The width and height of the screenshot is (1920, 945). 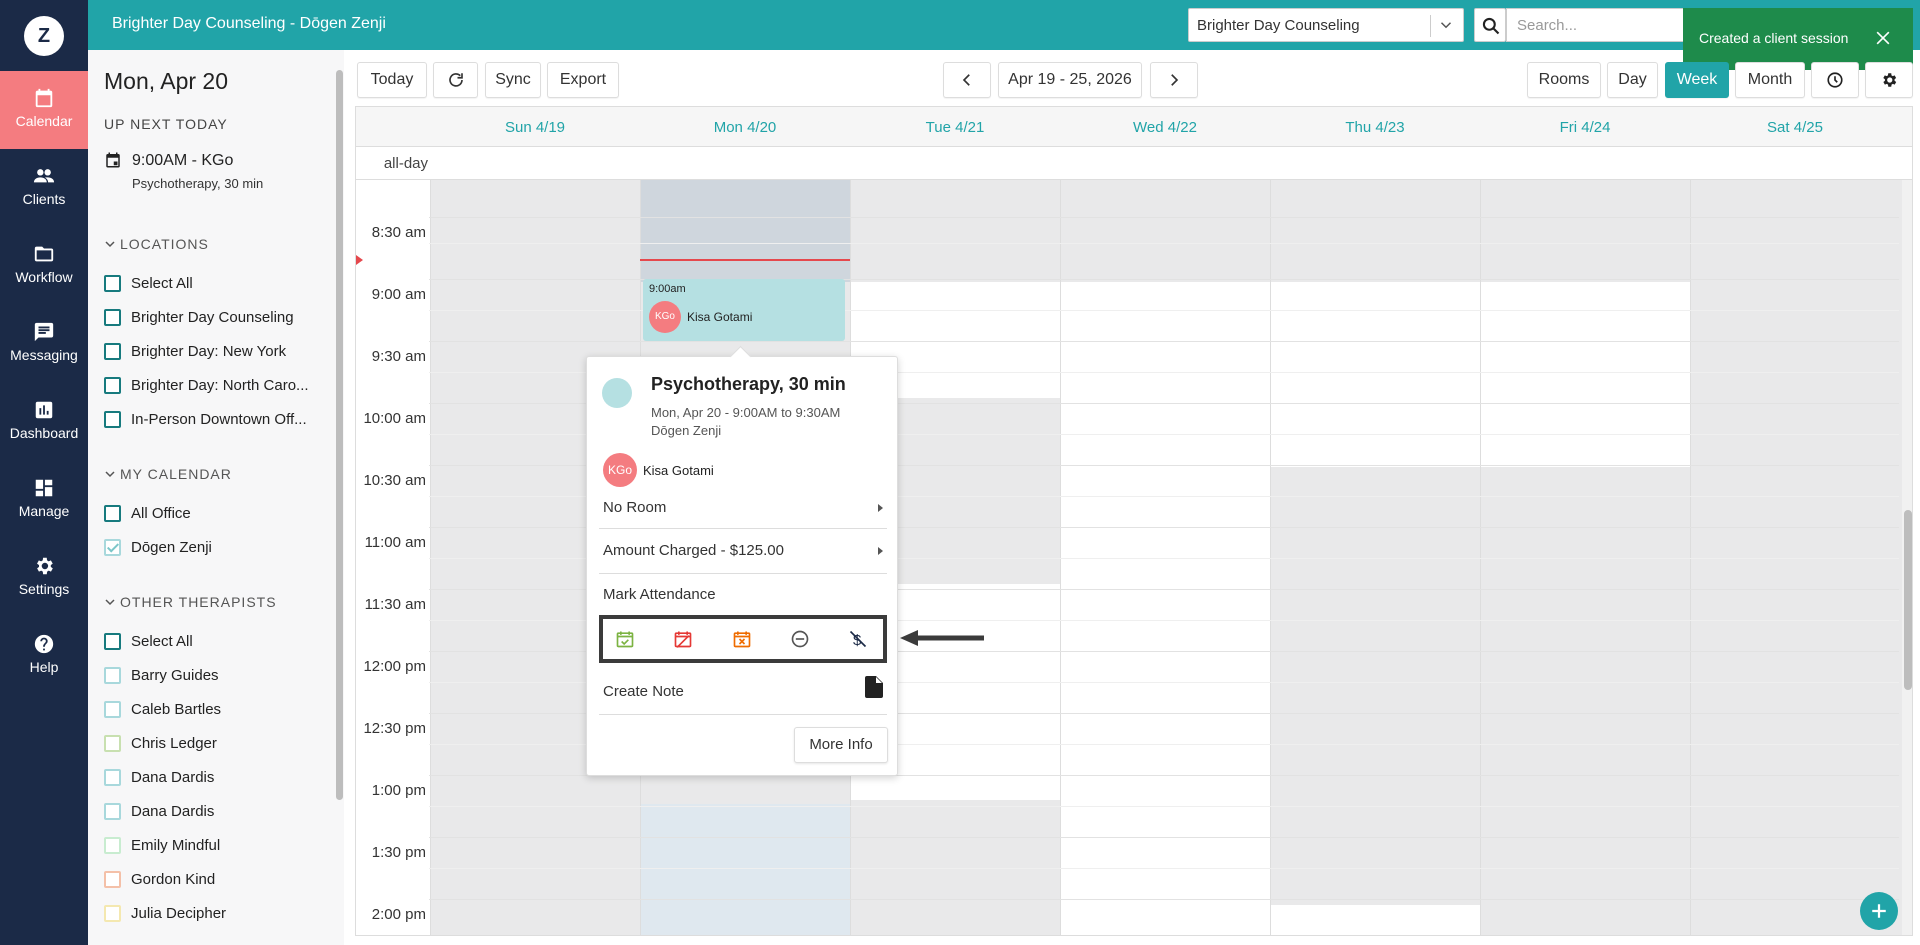 I want to click on avatar: KGo, so click(x=620, y=470).